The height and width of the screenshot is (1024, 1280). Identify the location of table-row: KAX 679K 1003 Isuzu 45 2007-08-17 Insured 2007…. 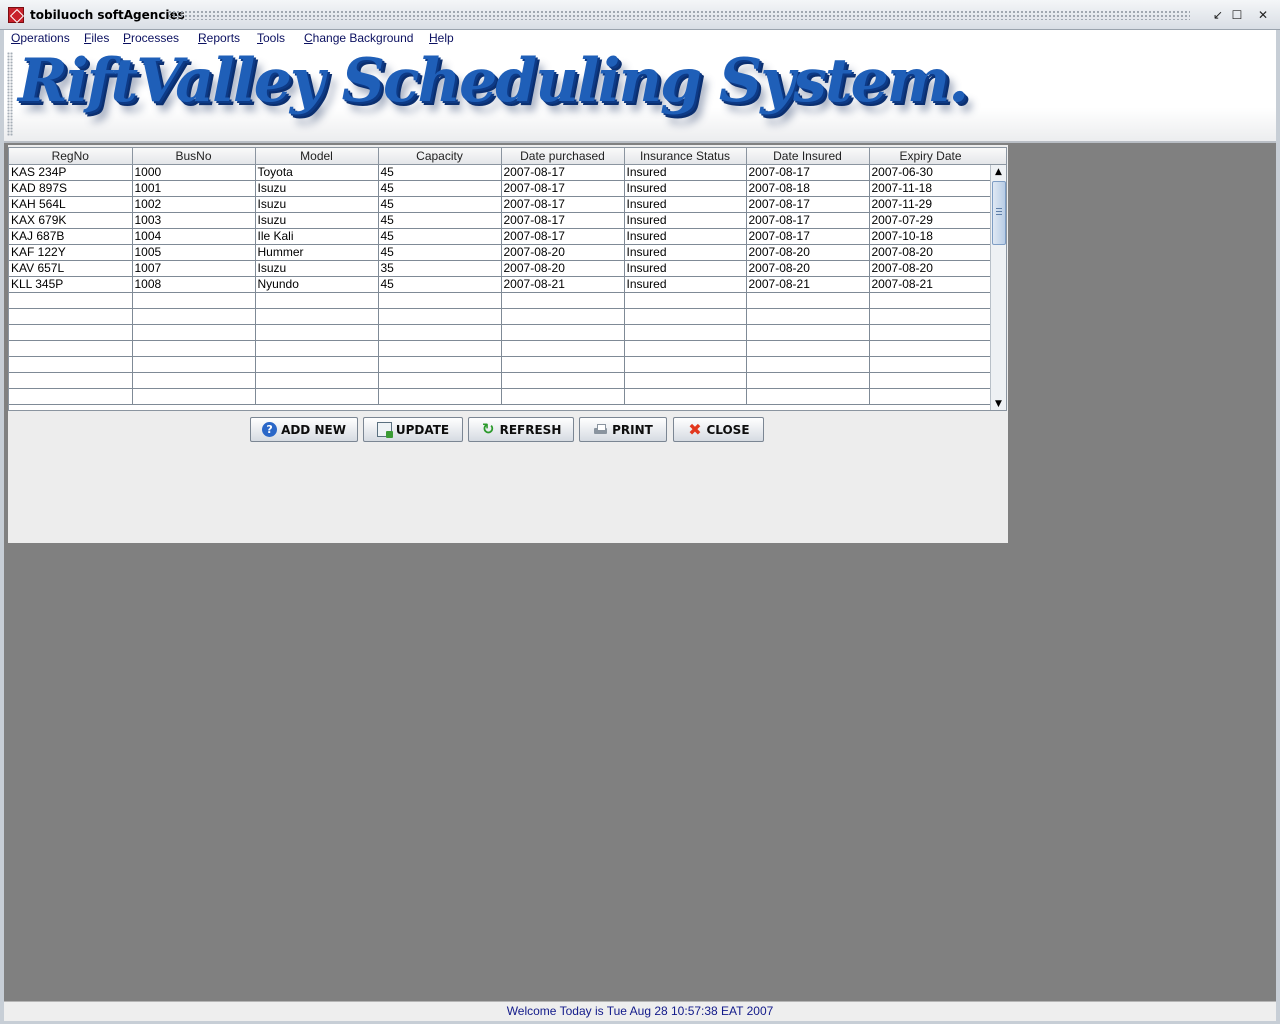
(501, 220).